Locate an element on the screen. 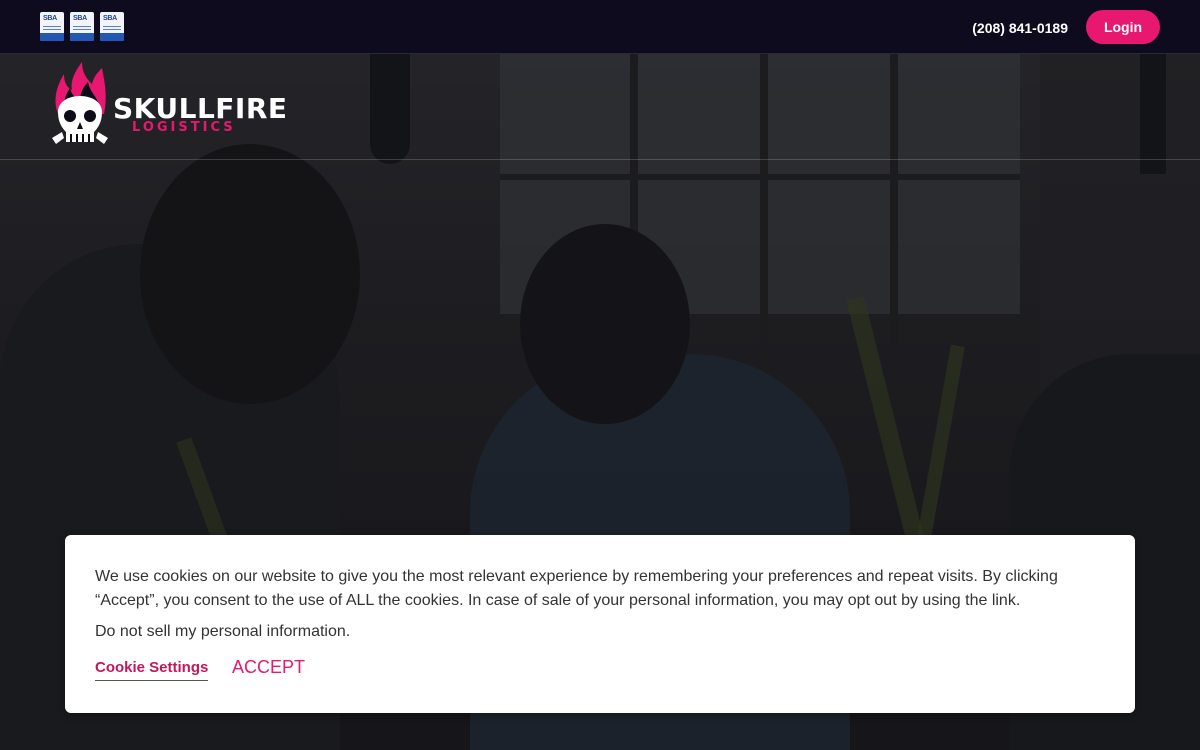 The height and width of the screenshot is (750, 1200). cookie-settings-button: Cookie Settings is located at coordinates (152, 670).